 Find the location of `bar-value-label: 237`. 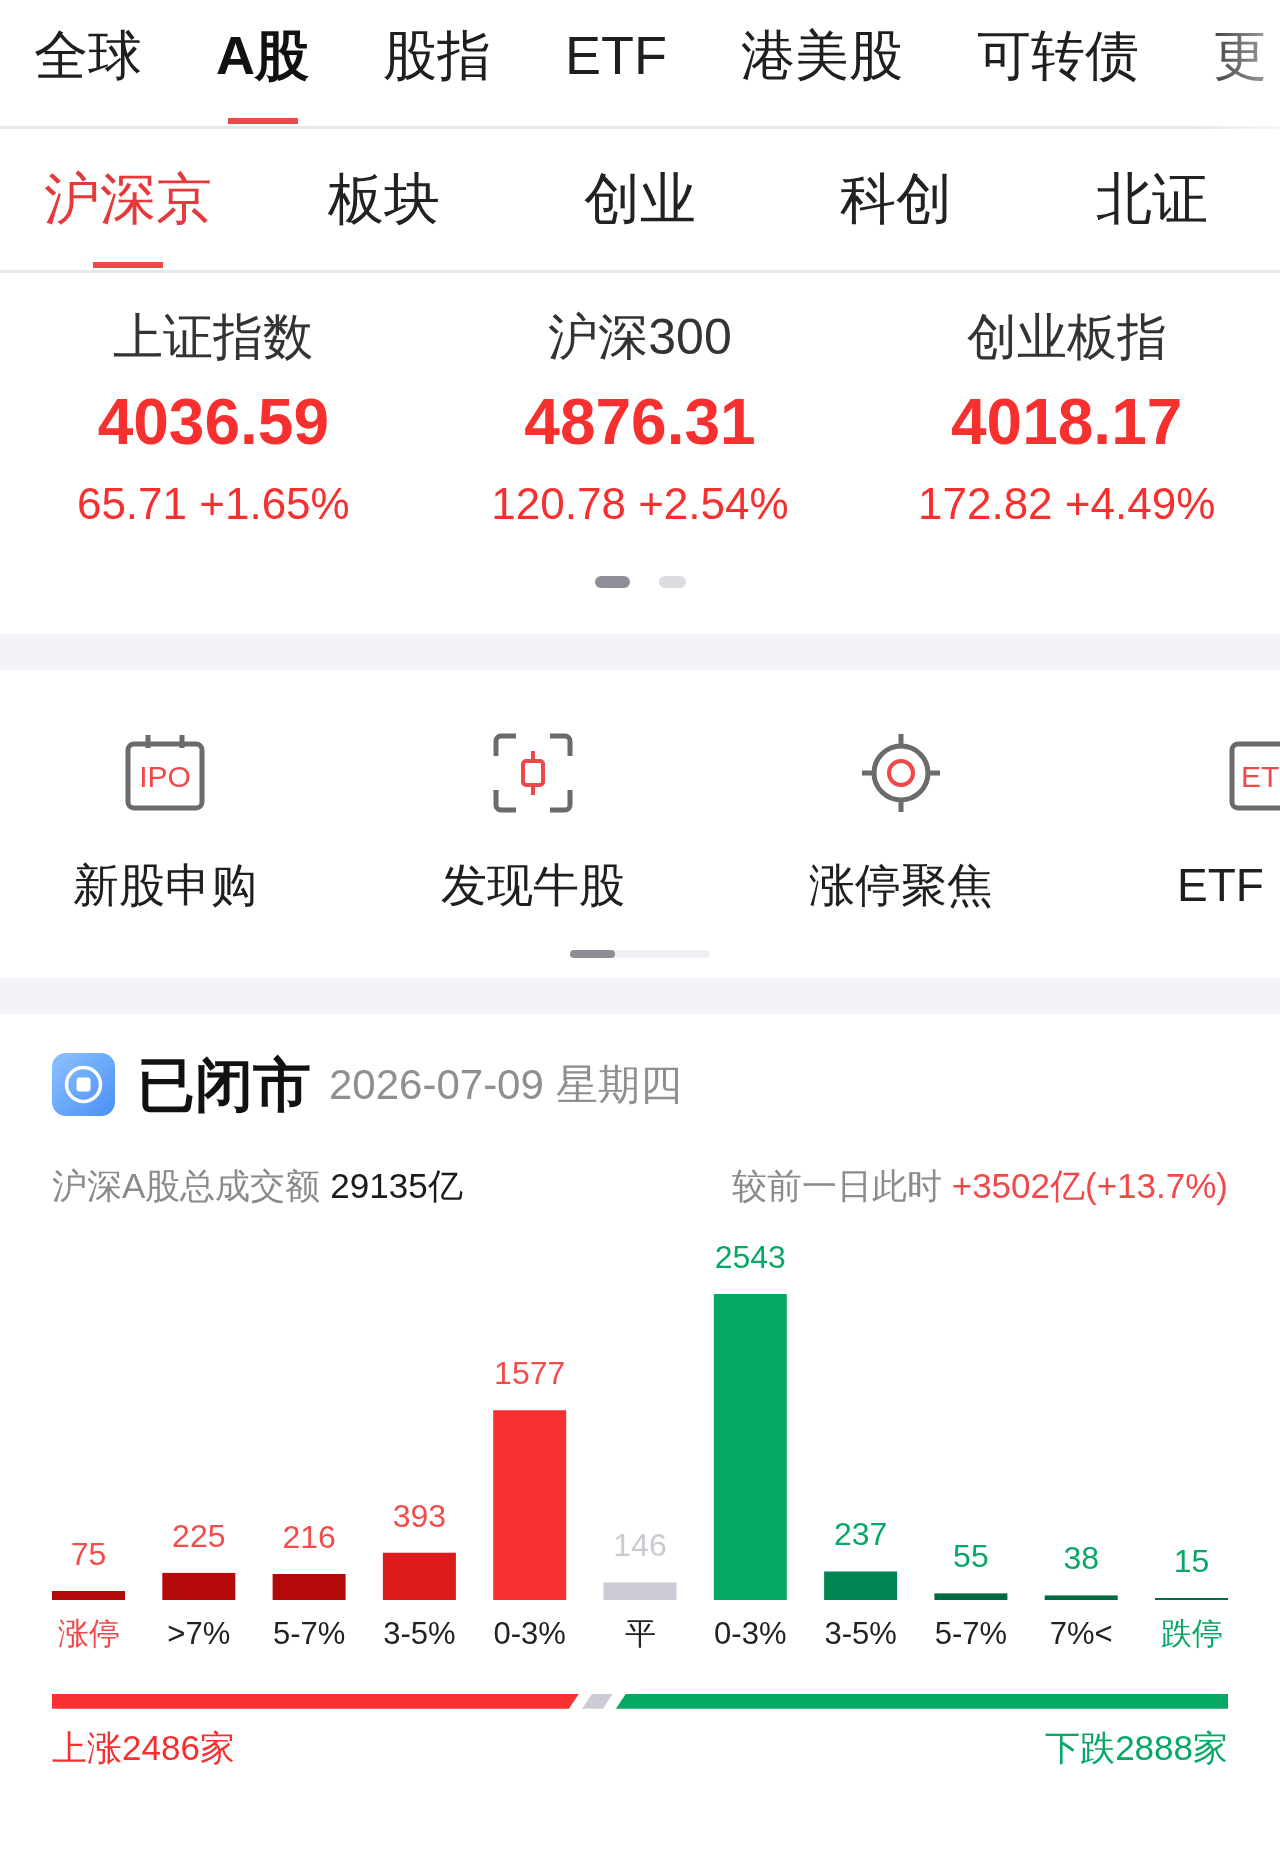

bar-value-label: 237 is located at coordinates (860, 1534).